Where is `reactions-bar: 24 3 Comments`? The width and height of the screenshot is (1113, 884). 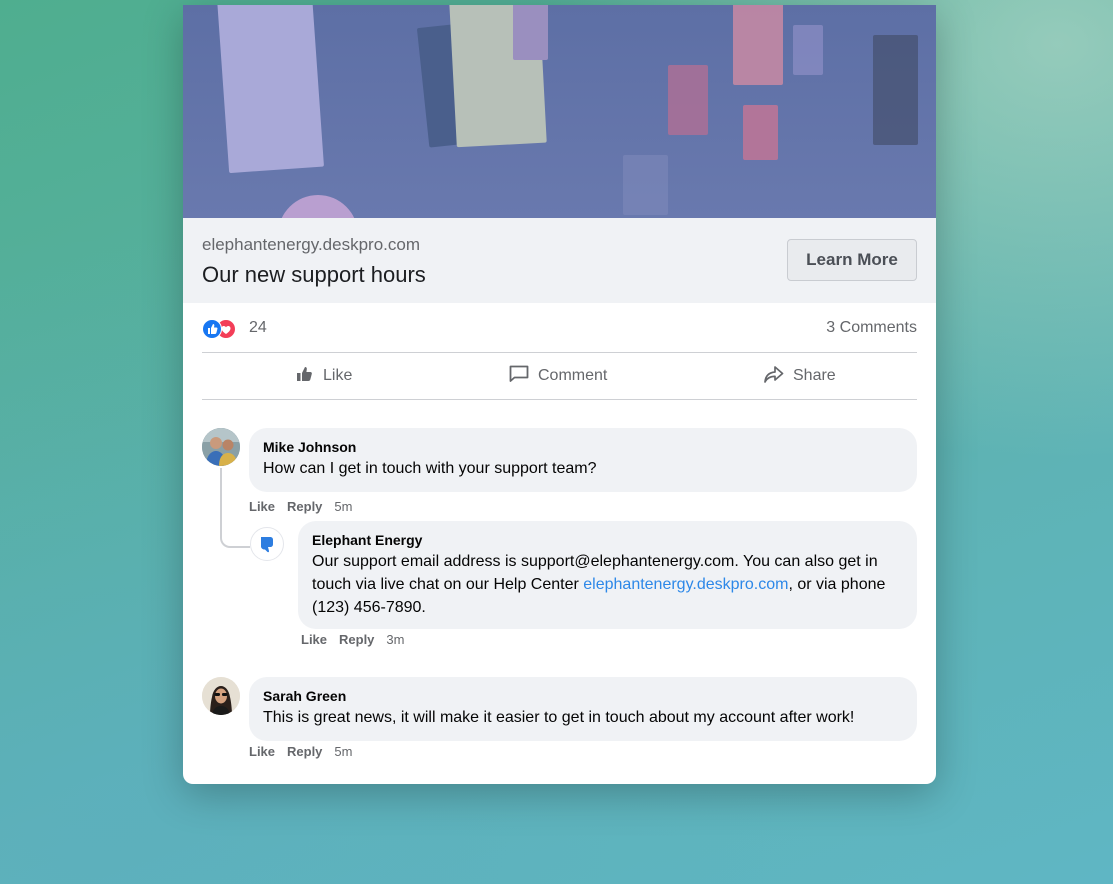 reactions-bar: 24 3 Comments is located at coordinates (559, 328).